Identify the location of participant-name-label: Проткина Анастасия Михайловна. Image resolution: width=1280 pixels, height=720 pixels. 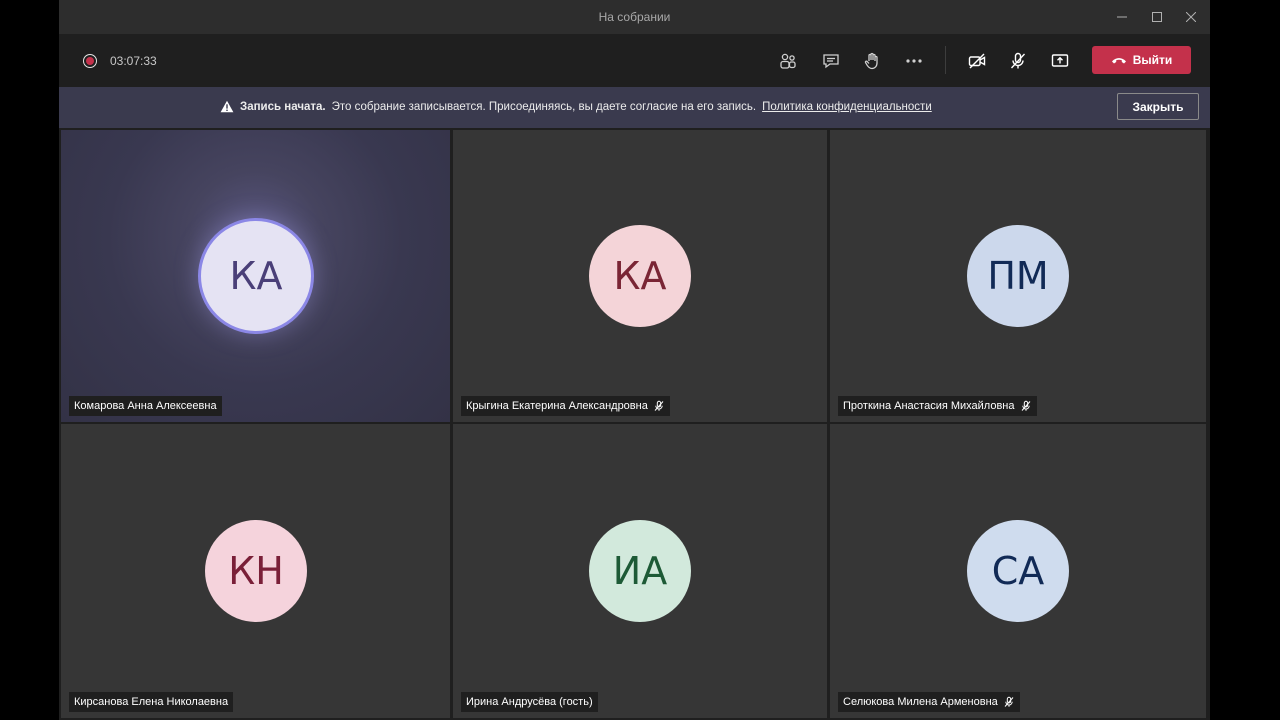
(937, 406).